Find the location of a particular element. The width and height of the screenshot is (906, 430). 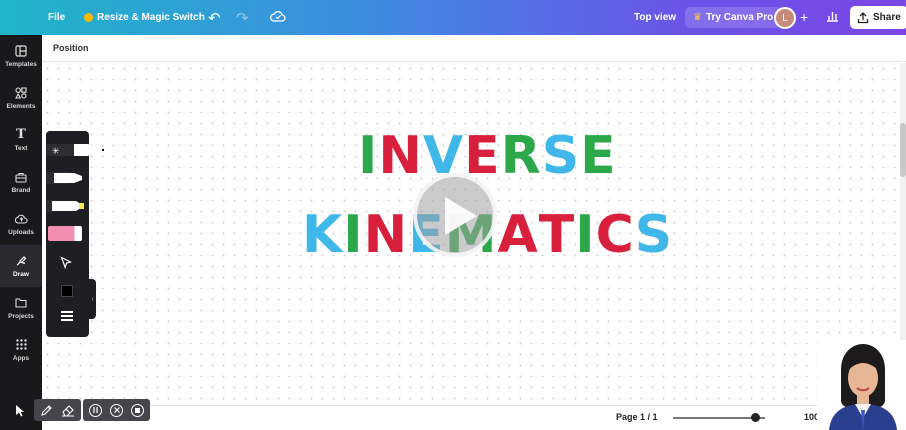

cloud-save-icon is located at coordinates (278, 16).